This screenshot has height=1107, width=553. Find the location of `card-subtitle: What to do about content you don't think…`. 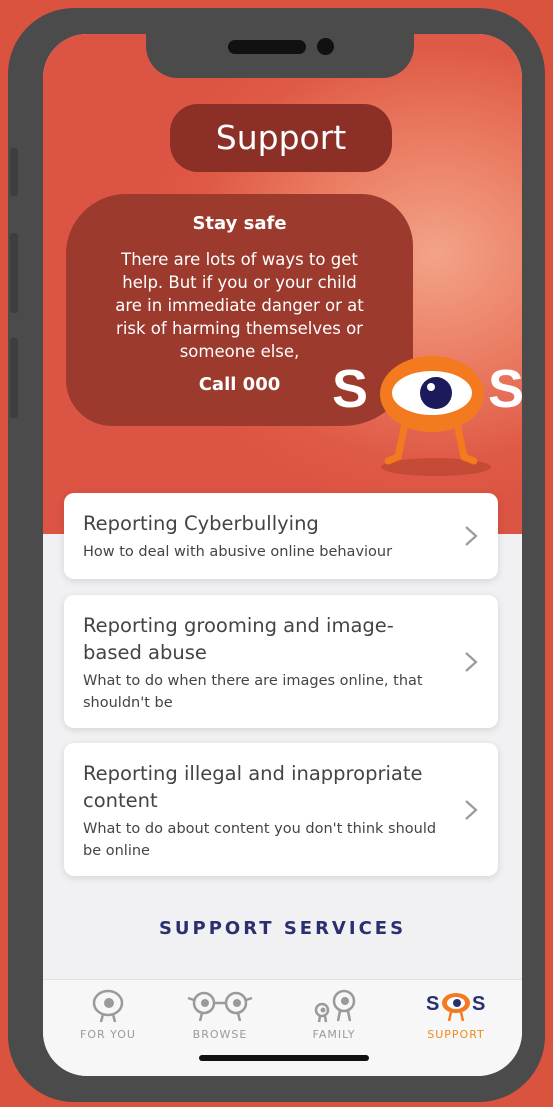

card-subtitle: What to do about content you don't think… is located at coordinates (260, 840).